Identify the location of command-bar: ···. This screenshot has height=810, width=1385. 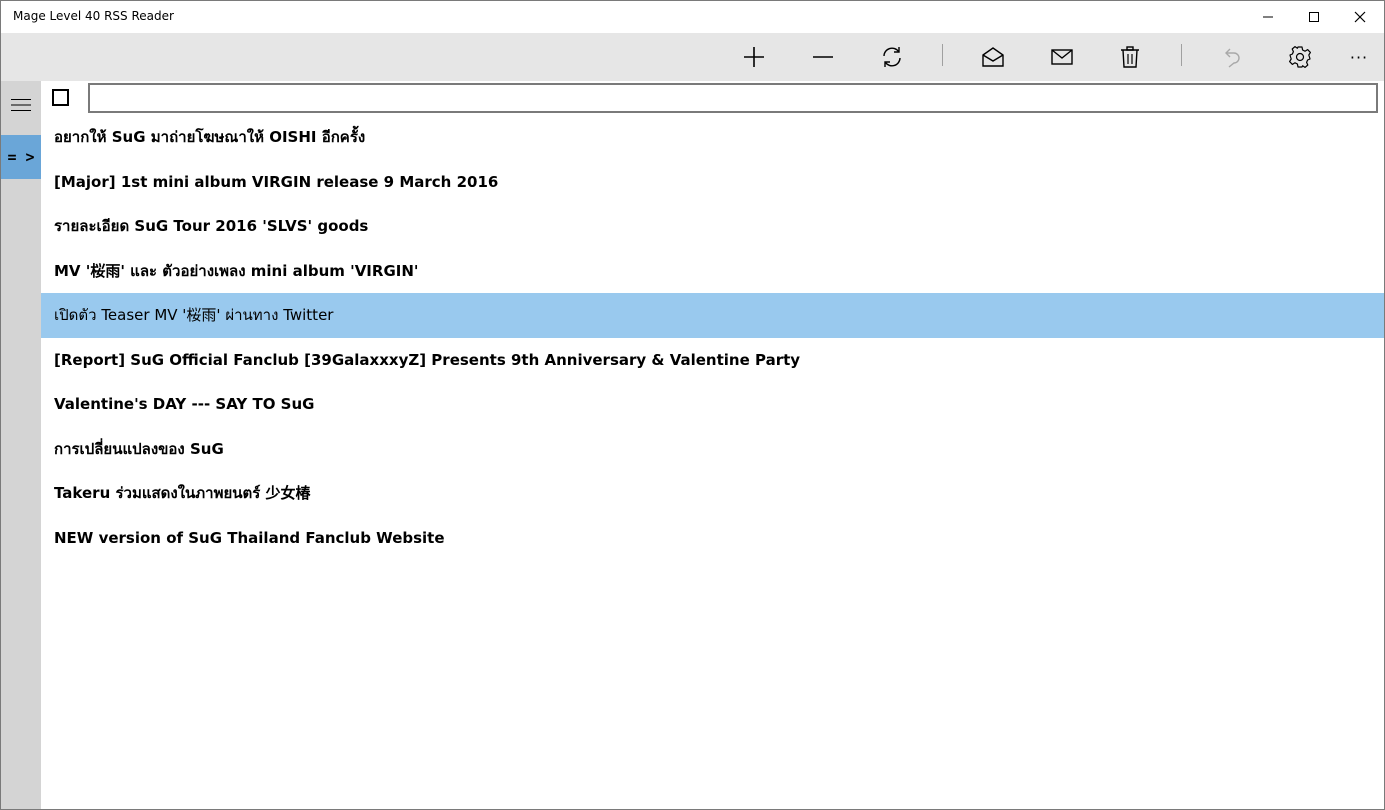
(692, 57).